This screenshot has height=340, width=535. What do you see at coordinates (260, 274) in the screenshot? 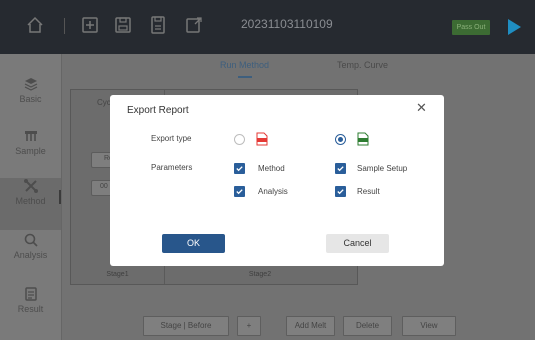
I see `stage-label: Stage2` at bounding box center [260, 274].